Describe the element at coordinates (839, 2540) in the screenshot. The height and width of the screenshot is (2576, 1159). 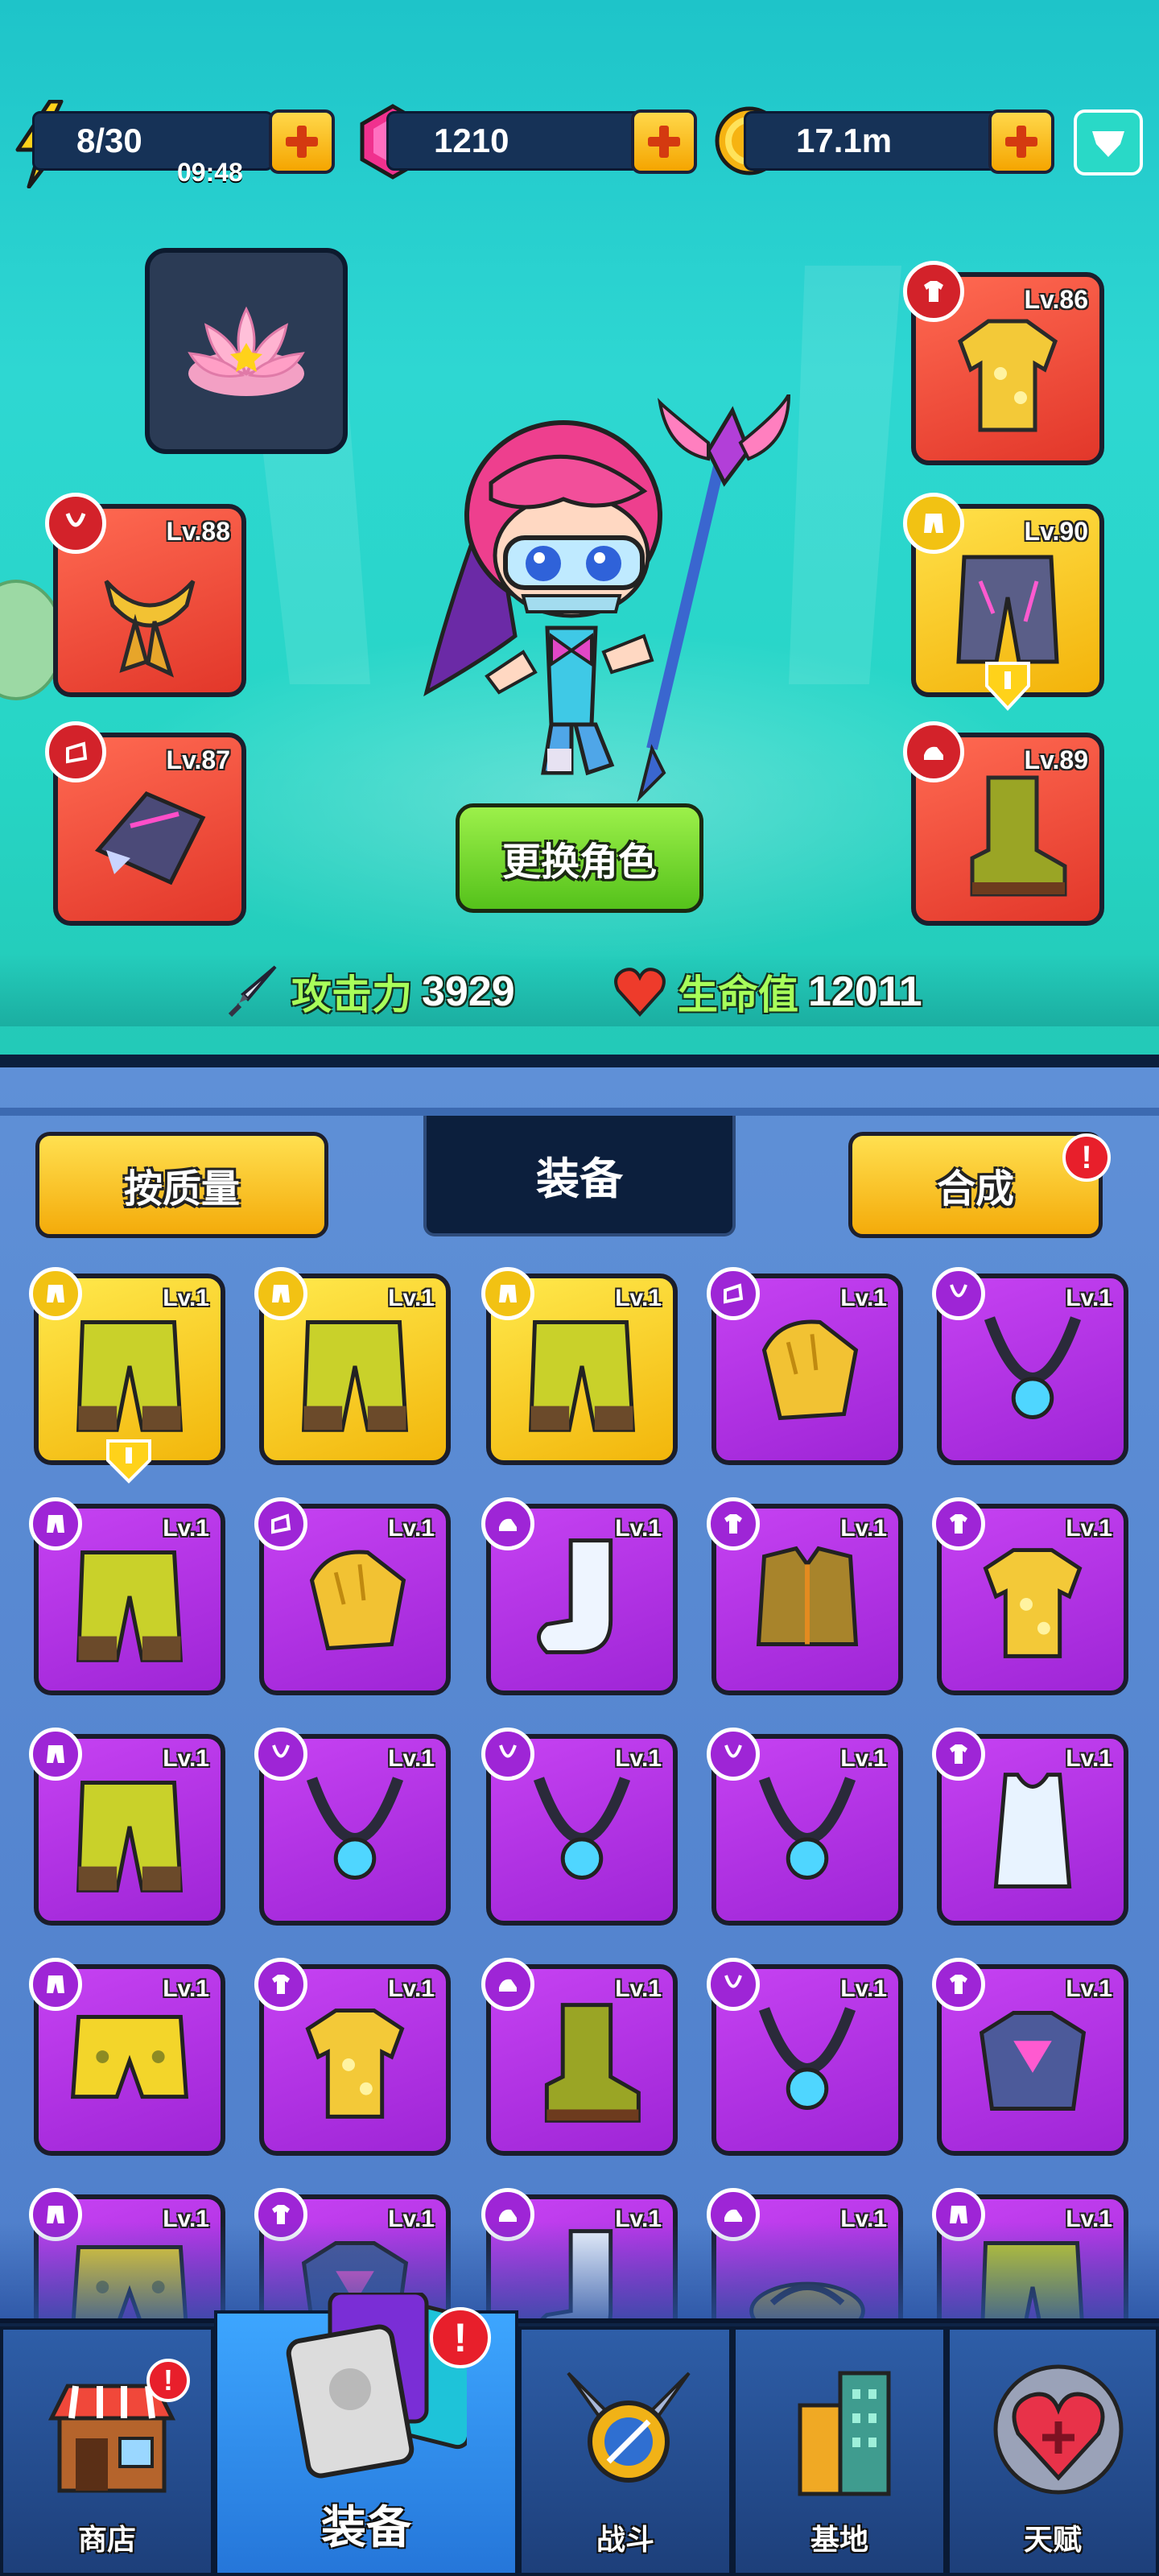
I see `nav-base-label: 基地` at that location.